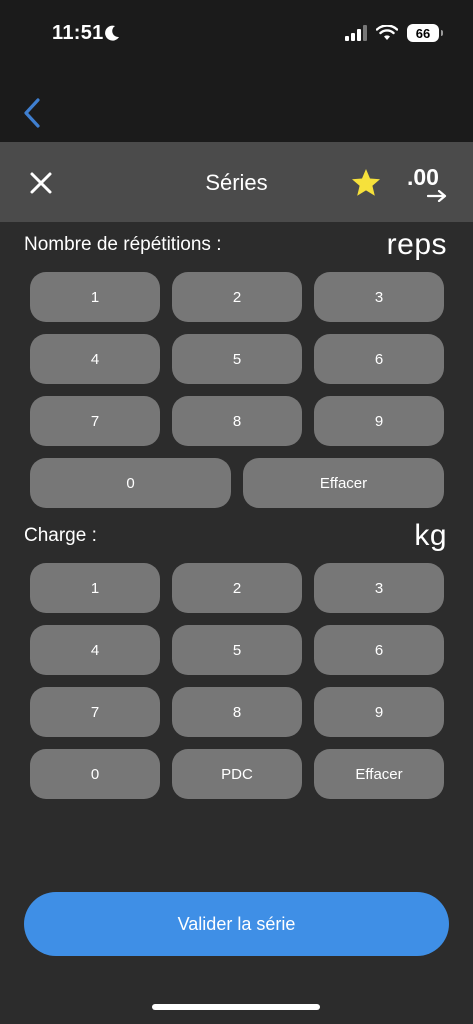 This screenshot has width=473, height=1024. I want to click on charge-key-0: 0, so click(95, 774).